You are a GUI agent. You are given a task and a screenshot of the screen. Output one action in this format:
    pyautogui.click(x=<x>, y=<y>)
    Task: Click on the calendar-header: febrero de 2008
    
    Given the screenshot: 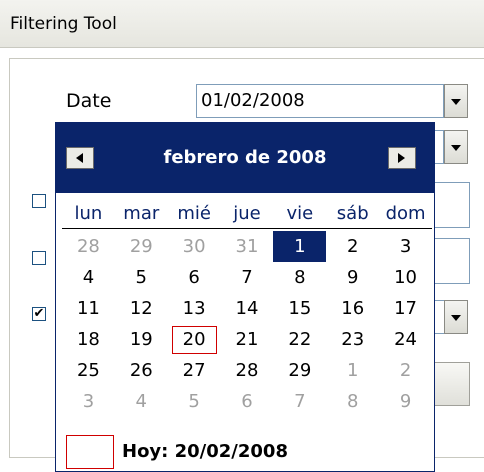 What is the action you would take?
    pyautogui.click(x=245, y=158)
    